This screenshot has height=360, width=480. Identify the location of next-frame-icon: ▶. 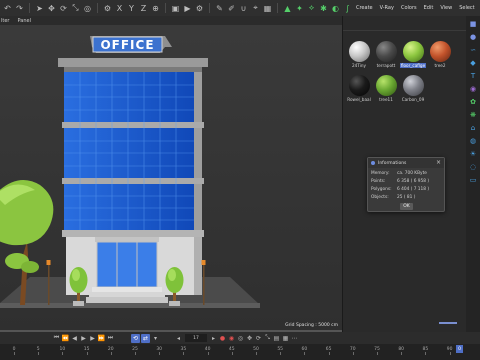
(92, 338).